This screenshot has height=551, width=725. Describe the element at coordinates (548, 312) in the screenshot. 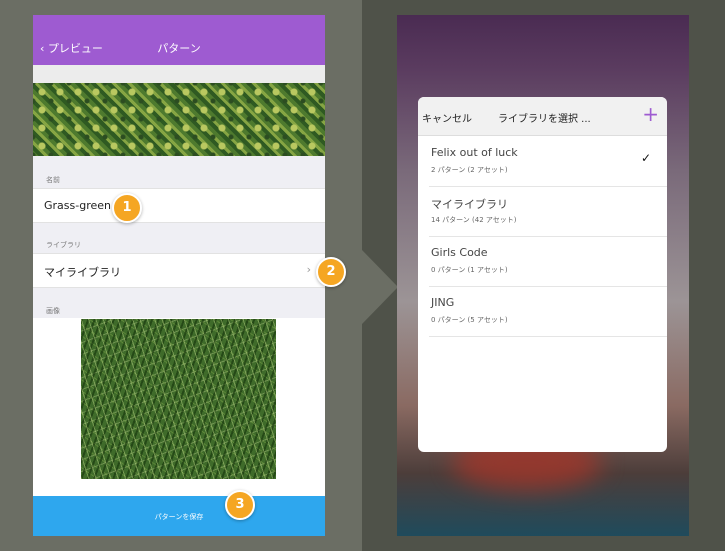

I see `library-item: JING 0 パターン (5 アセット)` at that location.